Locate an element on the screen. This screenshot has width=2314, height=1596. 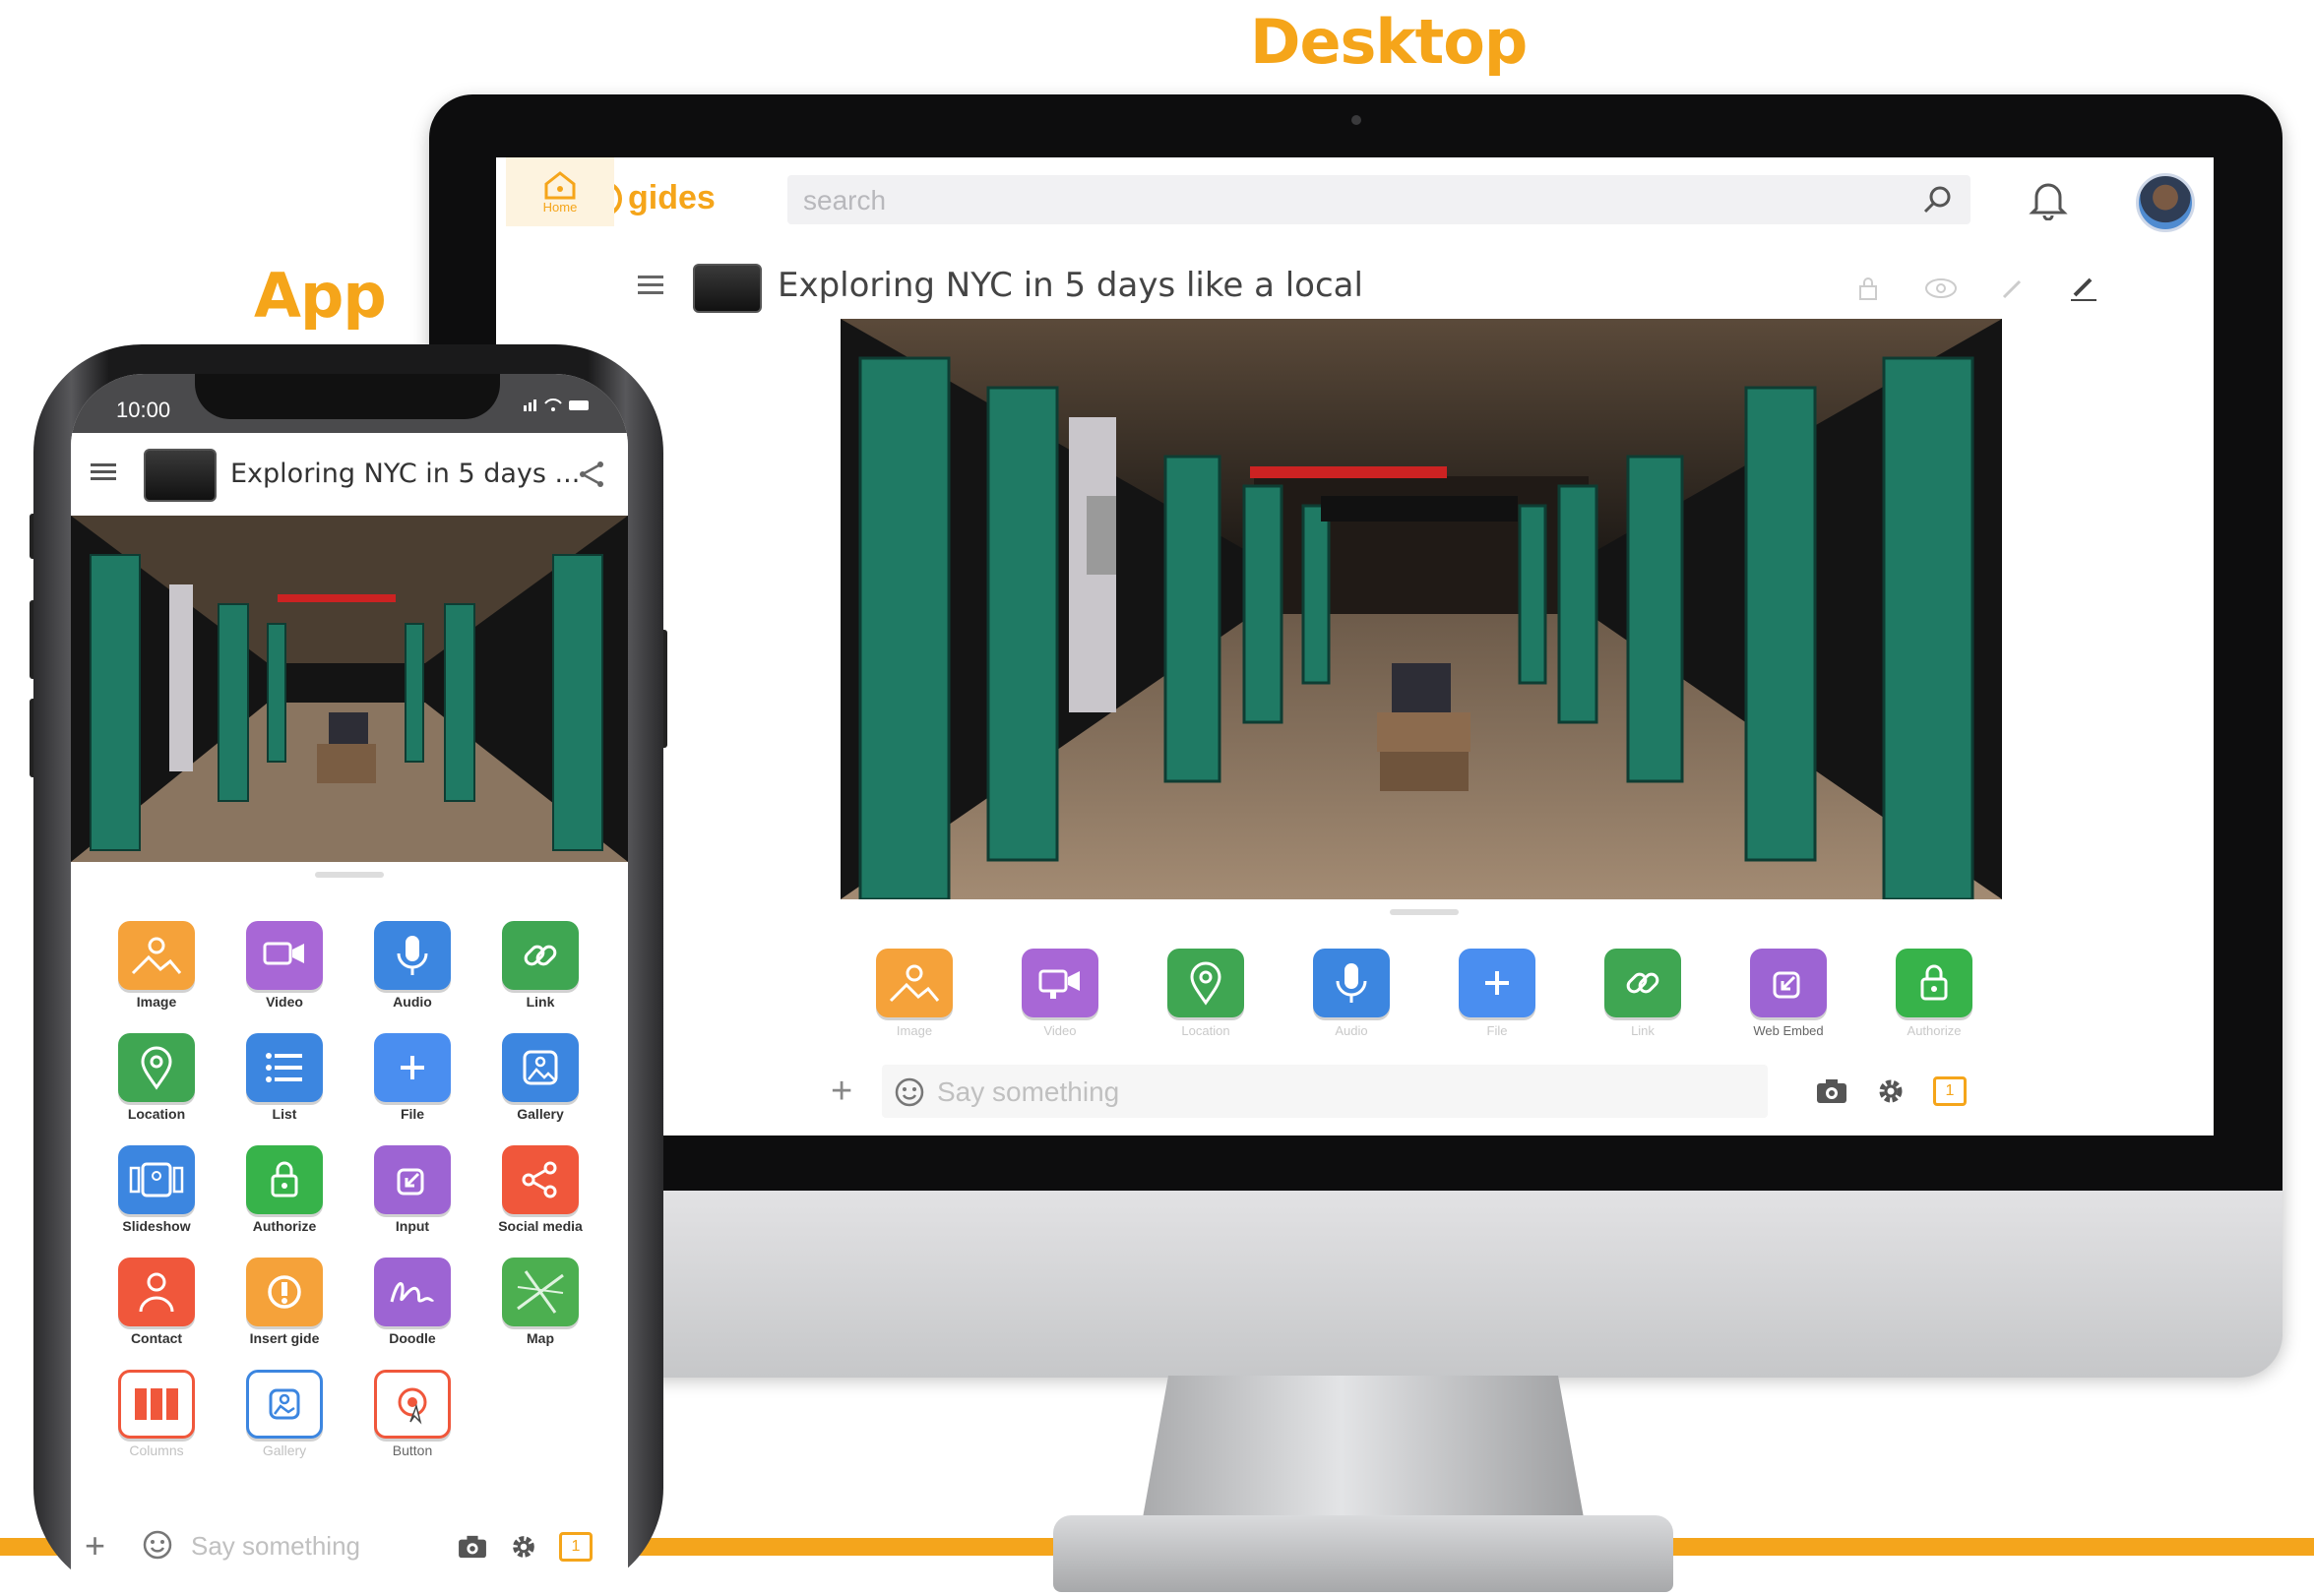
header-tools is located at coordinates (1977, 289).